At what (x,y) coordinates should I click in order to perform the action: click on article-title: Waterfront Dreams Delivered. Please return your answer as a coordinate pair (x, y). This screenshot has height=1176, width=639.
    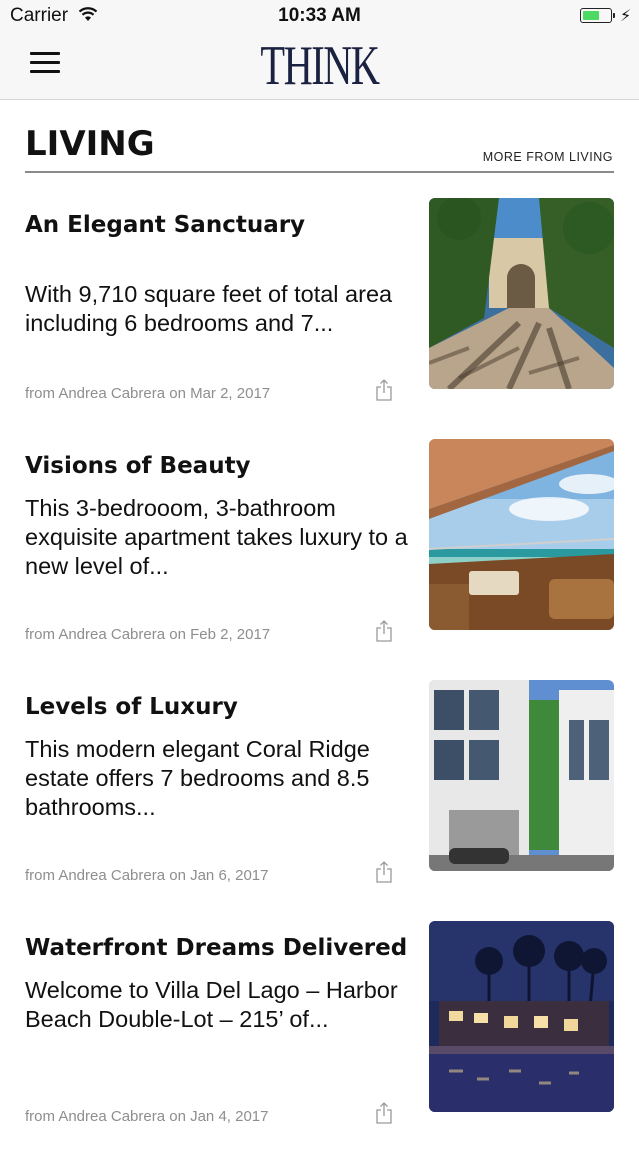
    Looking at the image, I should click on (220, 948).